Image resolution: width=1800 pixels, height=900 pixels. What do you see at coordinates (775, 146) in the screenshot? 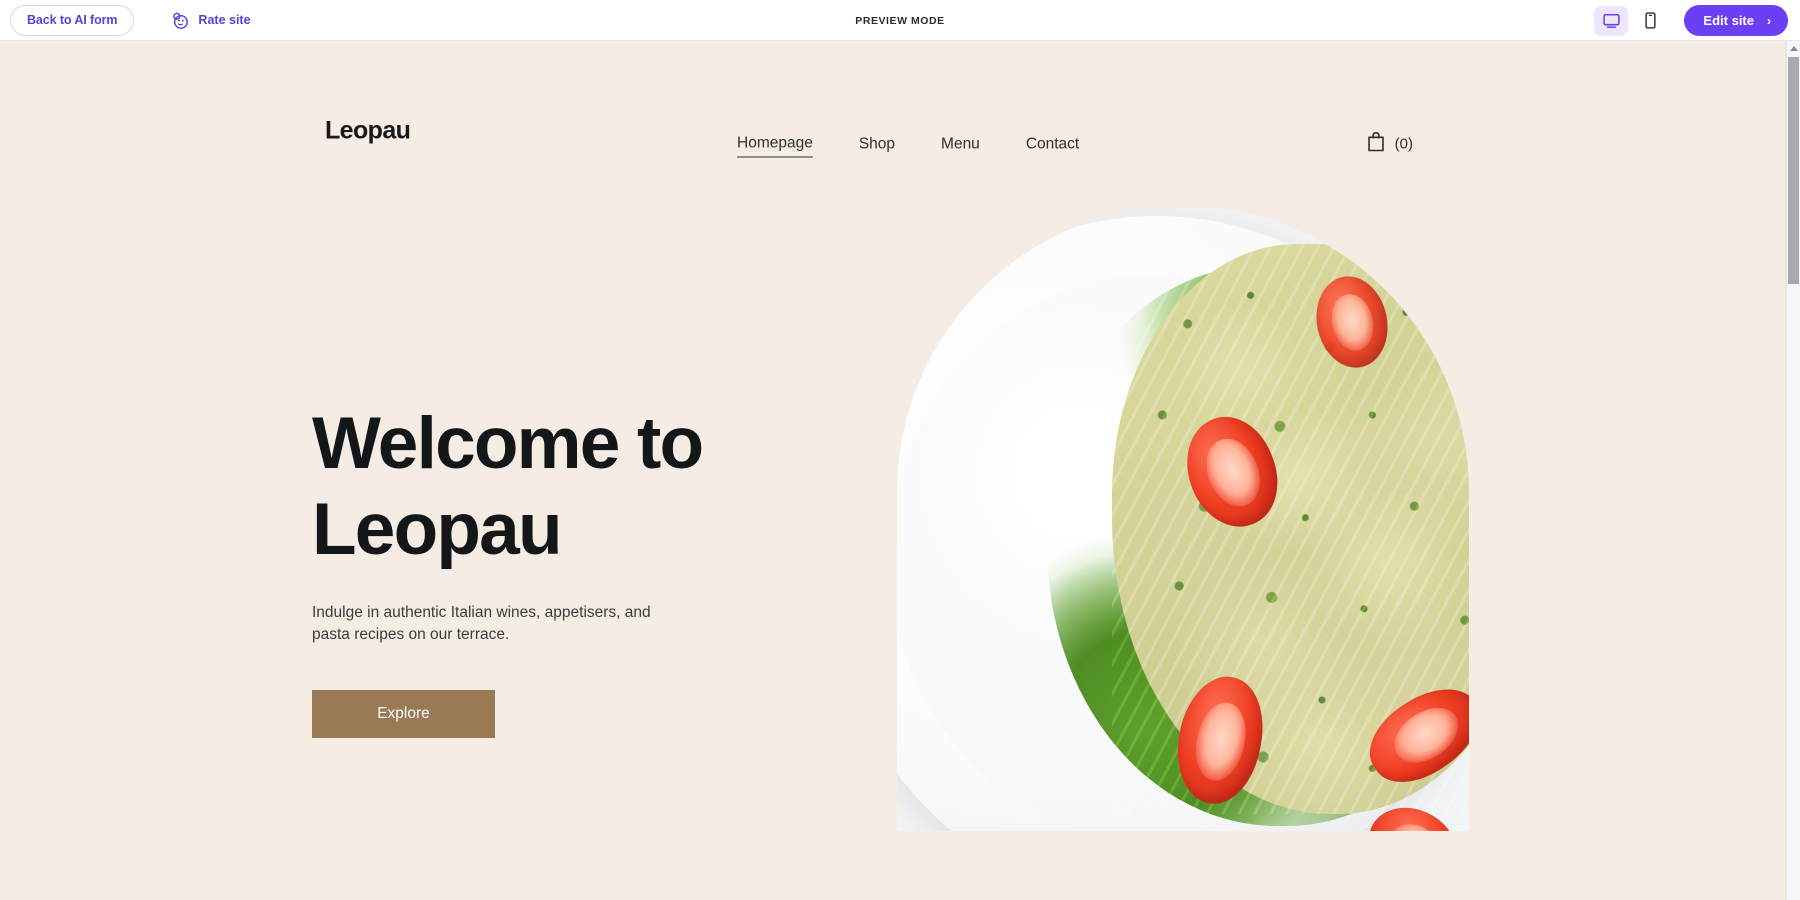
I see `nav-item-homepage: Homepage` at bounding box center [775, 146].